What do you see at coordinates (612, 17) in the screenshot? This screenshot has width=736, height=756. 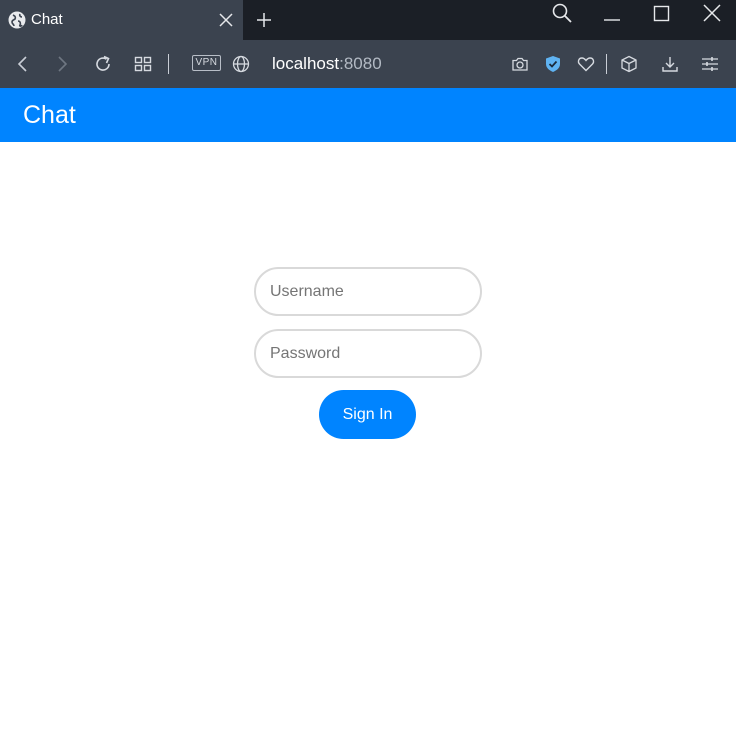 I see `minimize-icon` at bounding box center [612, 17].